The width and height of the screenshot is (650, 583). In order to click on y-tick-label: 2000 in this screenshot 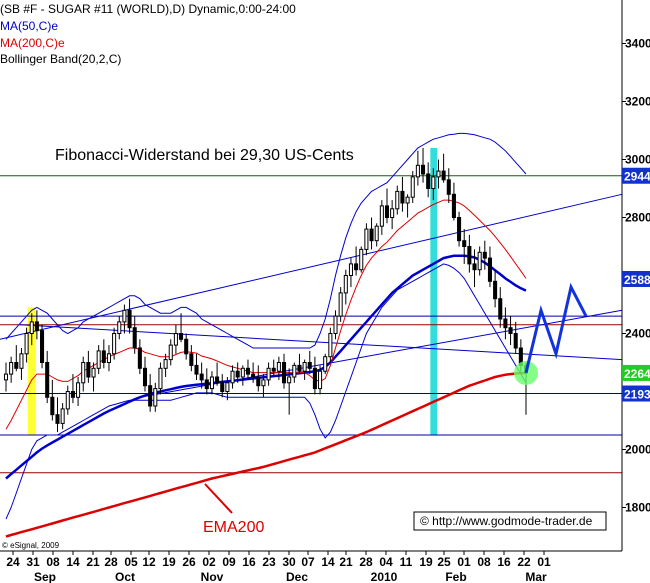, I will do `click(637, 450)`.